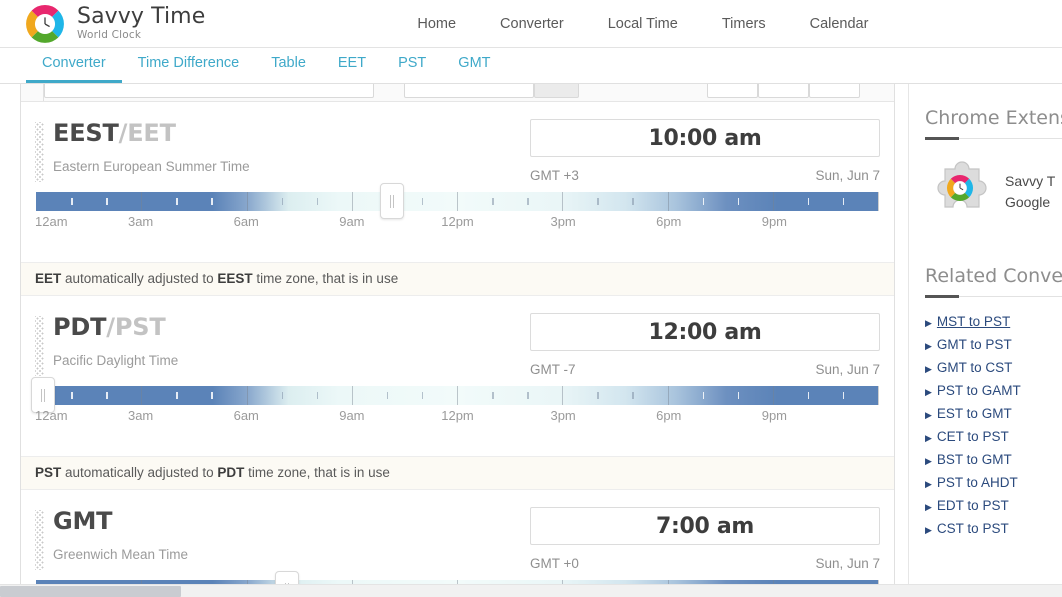 Image resolution: width=1062 pixels, height=597 pixels. I want to click on horizontal-scrollbar, so click(531, 590).